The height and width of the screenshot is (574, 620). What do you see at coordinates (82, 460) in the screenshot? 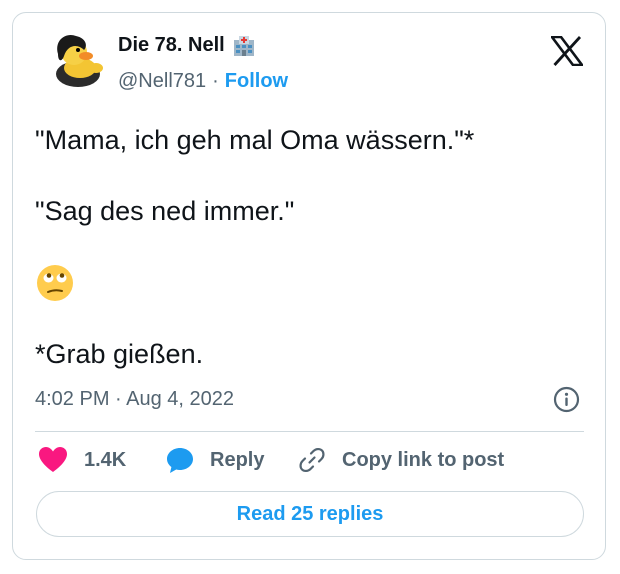
I see `like-button: 1.4K` at bounding box center [82, 460].